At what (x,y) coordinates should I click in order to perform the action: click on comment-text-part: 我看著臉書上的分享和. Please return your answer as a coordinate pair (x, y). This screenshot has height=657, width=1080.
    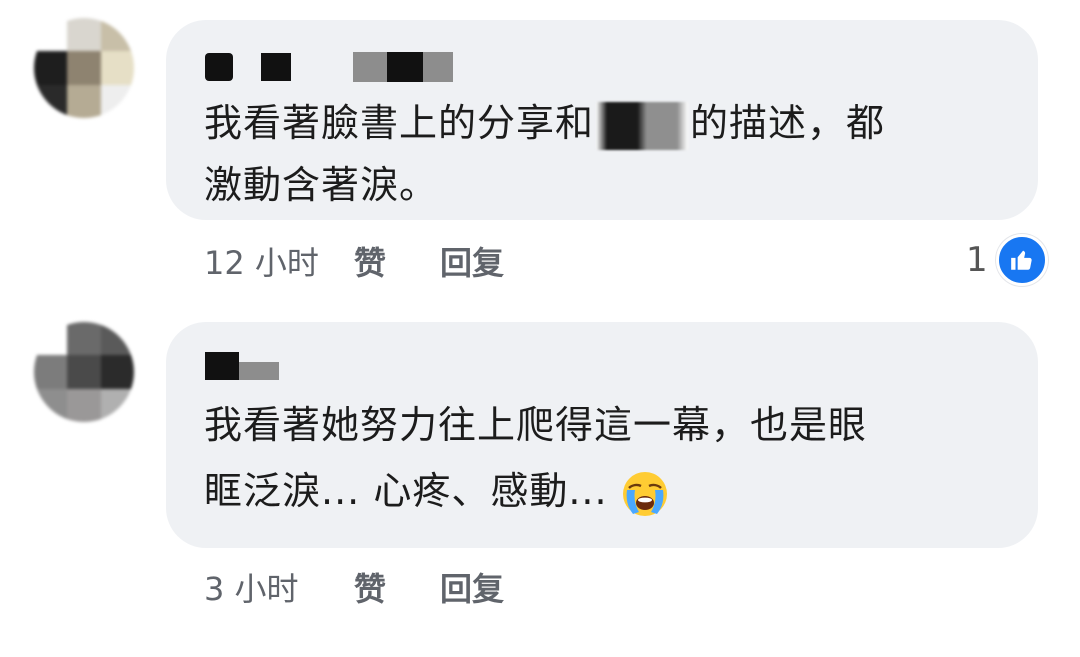
    Looking at the image, I should click on (399, 123).